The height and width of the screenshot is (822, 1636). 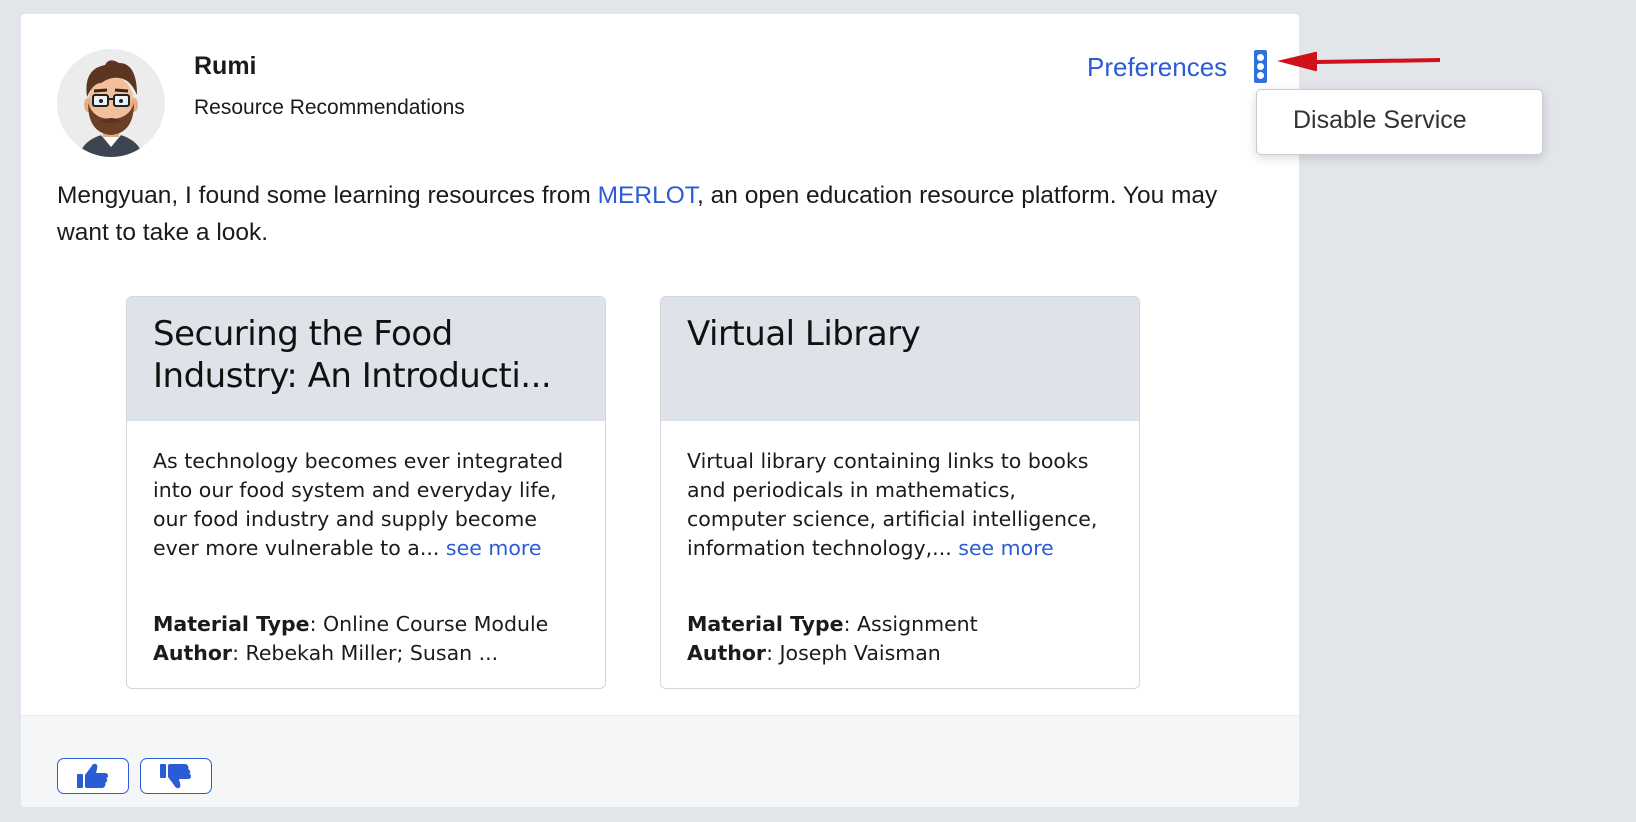 What do you see at coordinates (1358, 61) in the screenshot?
I see `annotation-arrow-icon` at bounding box center [1358, 61].